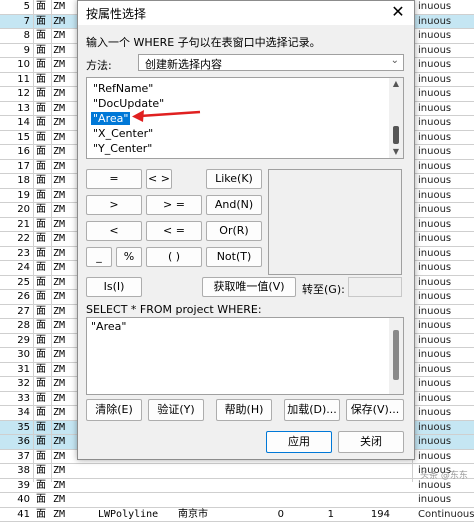  What do you see at coordinates (237, 515) in the screenshot?
I see `table-row: 41面ZMContinuous` at bounding box center [237, 515].